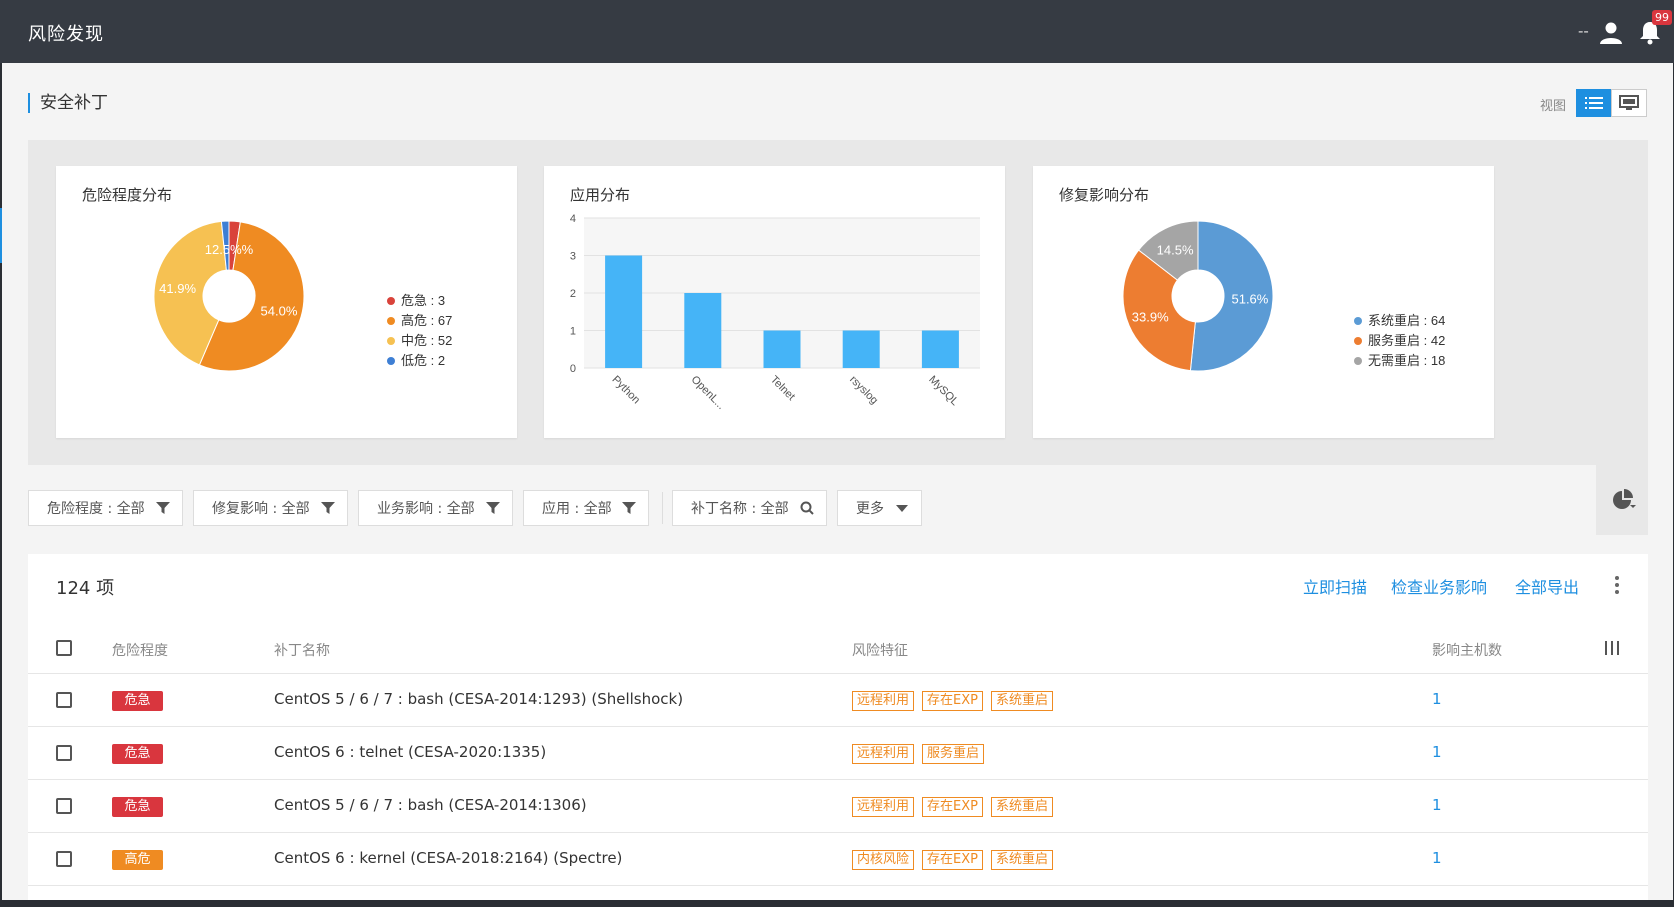 This screenshot has height=907, width=1674. Describe the element at coordinates (1662, 17) in the screenshot. I see `notification-badge: 99` at that location.